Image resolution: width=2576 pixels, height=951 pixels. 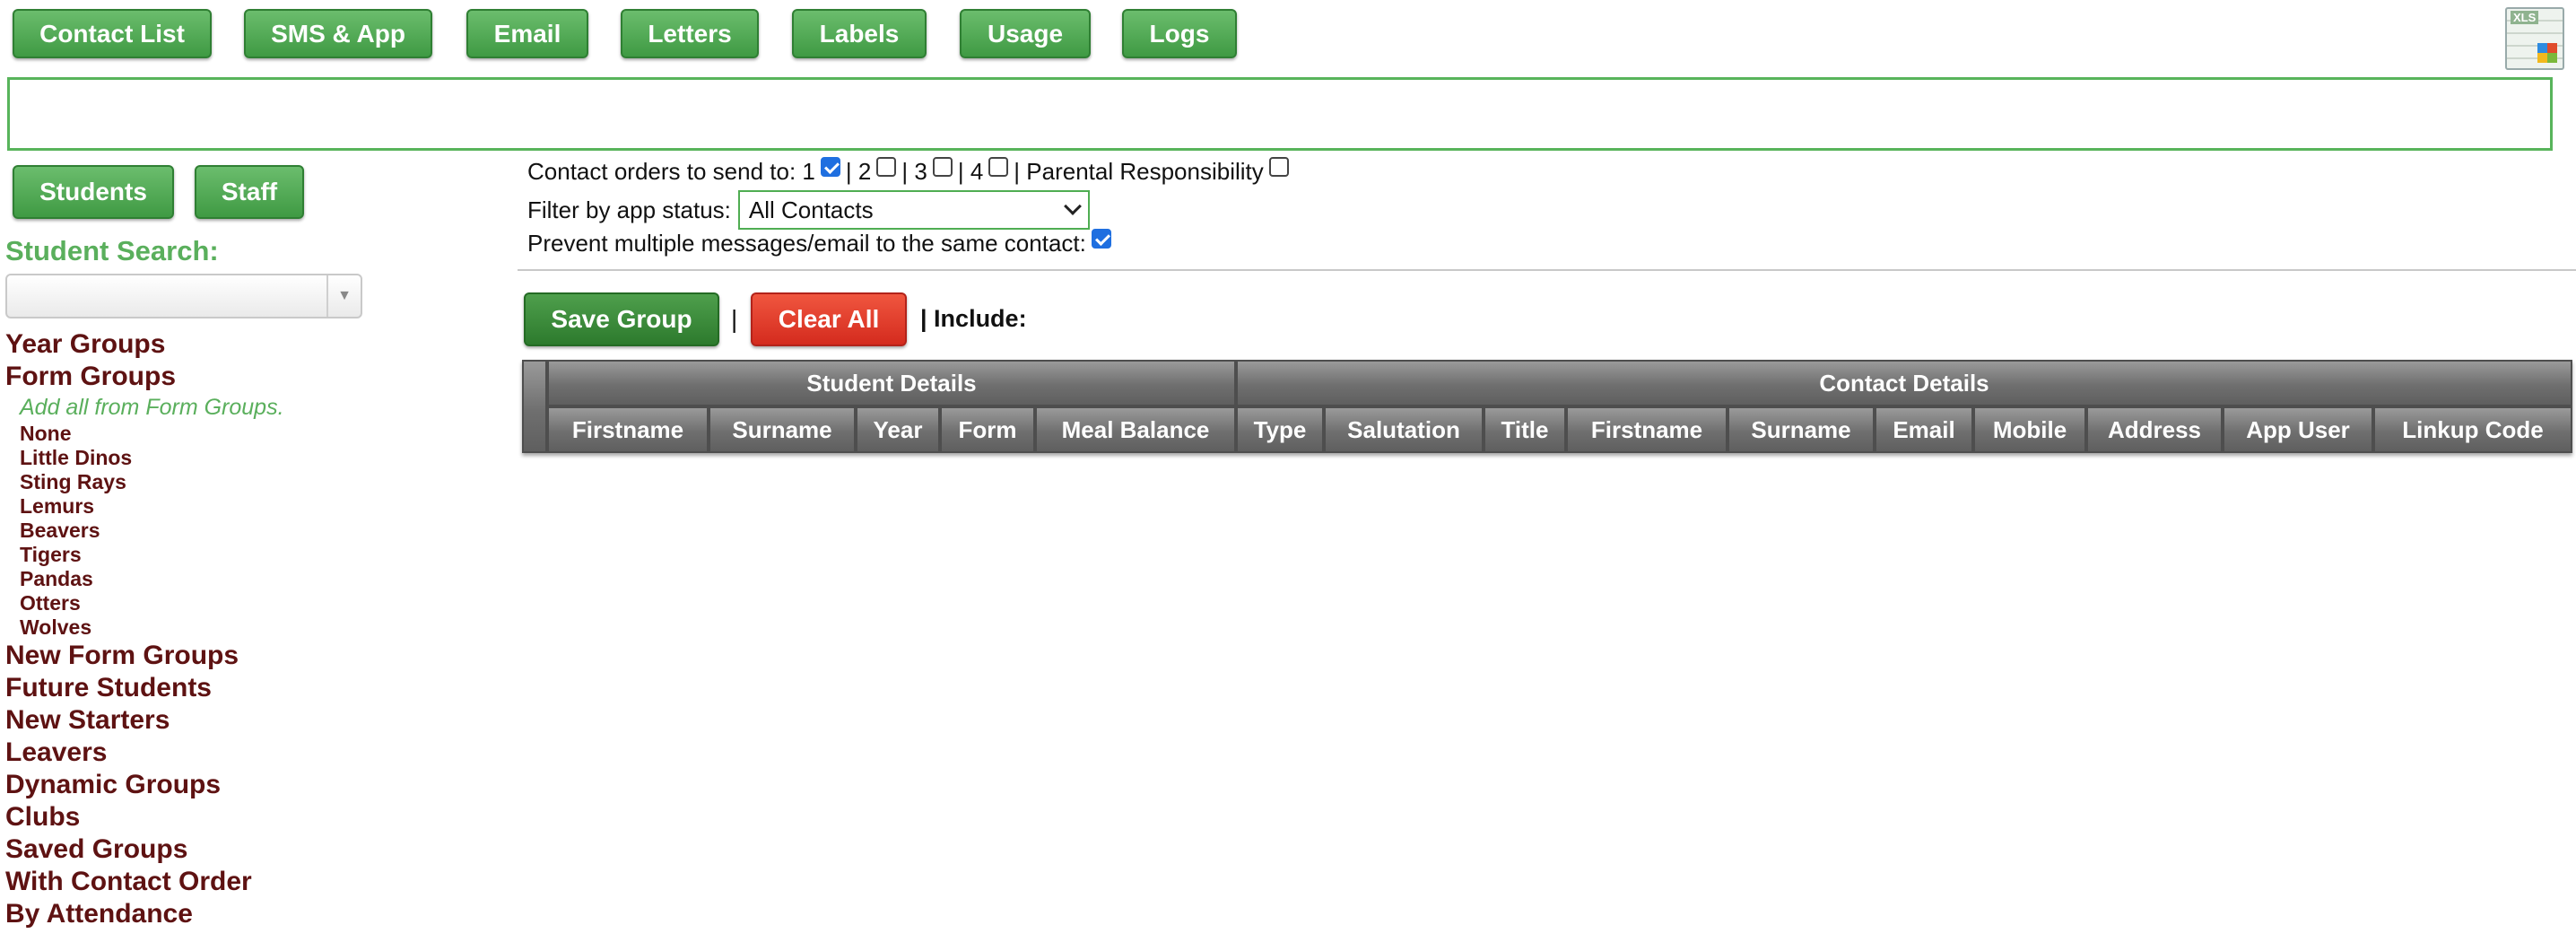 I want to click on form-group-item: Otters, so click(x=144, y=603).